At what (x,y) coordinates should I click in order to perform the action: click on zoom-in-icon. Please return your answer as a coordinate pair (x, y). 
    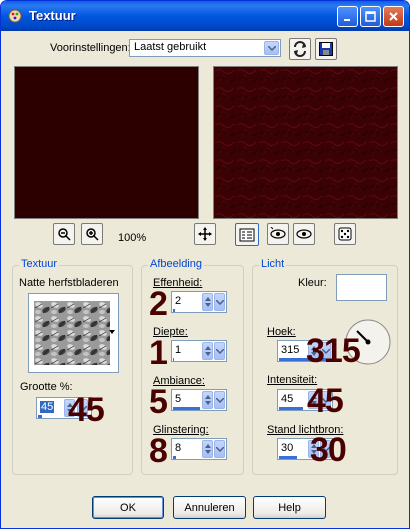
    Looking at the image, I should click on (92, 234).